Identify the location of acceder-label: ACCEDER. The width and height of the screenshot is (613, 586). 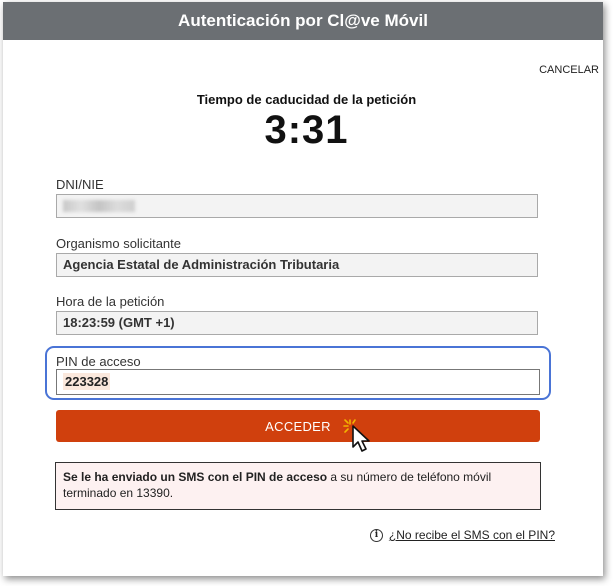
(298, 426).